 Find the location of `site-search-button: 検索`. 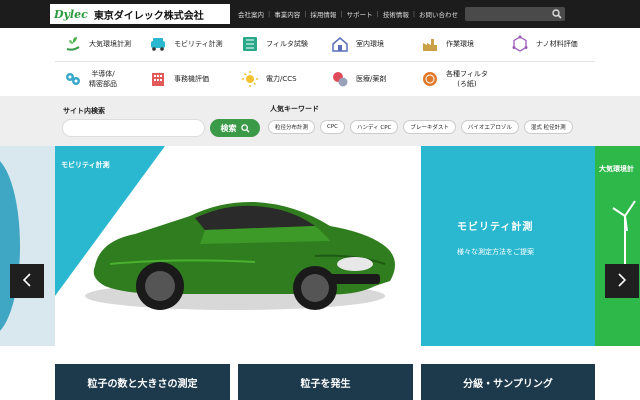

site-search-button: 検索 is located at coordinates (235, 128).